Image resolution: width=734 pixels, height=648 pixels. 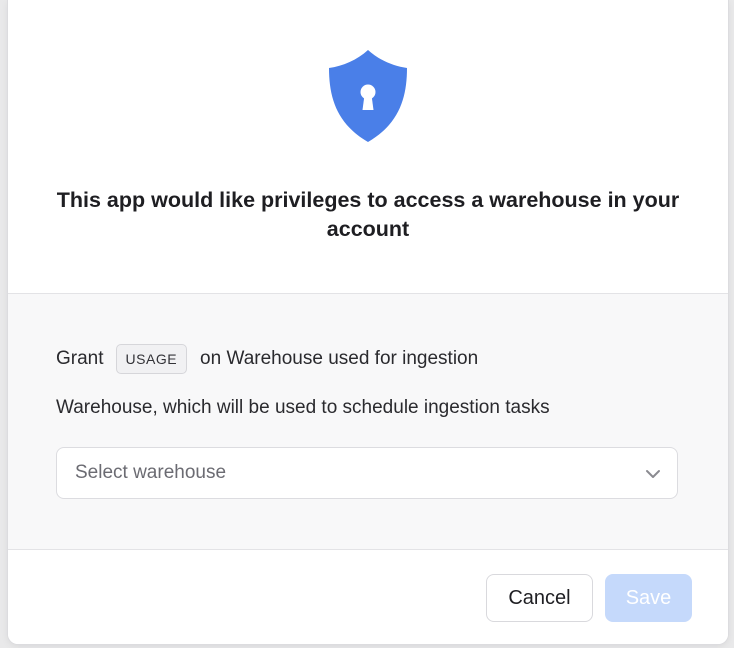 What do you see at coordinates (653, 474) in the screenshot?
I see `chevron-down-icon` at bounding box center [653, 474].